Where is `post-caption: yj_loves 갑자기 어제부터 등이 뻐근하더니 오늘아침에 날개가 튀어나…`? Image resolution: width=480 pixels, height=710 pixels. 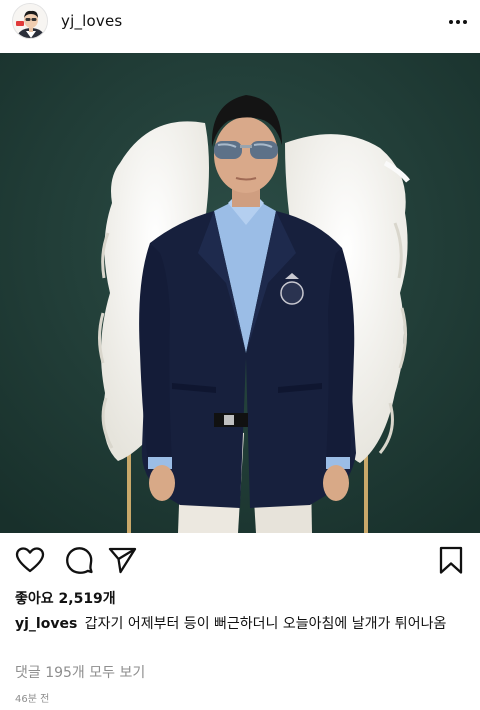
post-caption: yj_loves 갑자기 어제부터 등이 뻐근하더니 오늘아침에 날개가 튀어나… is located at coordinates (241, 624).